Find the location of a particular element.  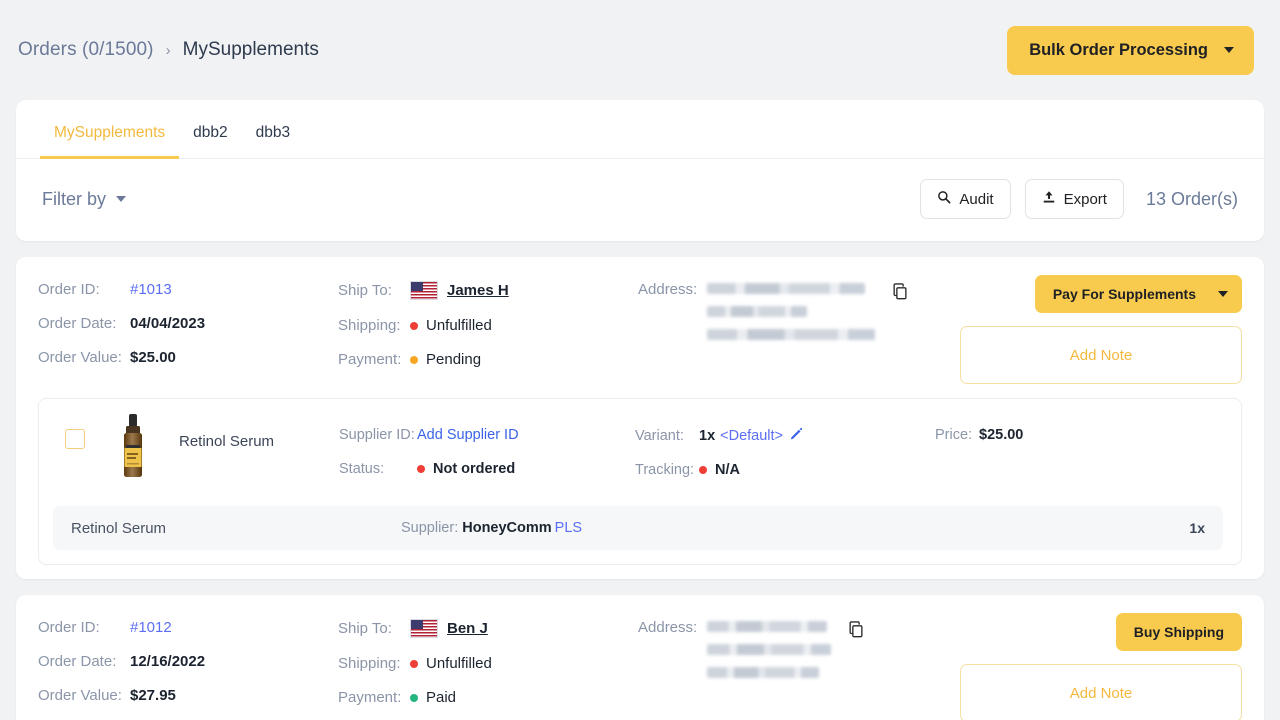

filter-by-label: Filter by is located at coordinates (74, 198).